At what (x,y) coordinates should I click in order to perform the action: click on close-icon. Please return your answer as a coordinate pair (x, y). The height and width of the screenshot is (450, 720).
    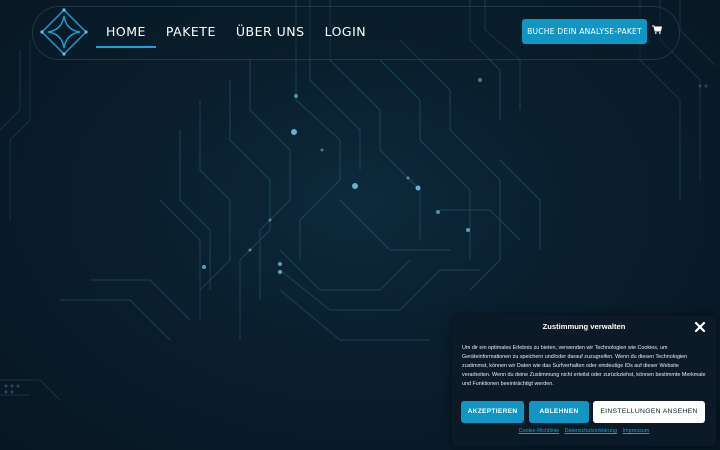
    Looking at the image, I should click on (700, 327).